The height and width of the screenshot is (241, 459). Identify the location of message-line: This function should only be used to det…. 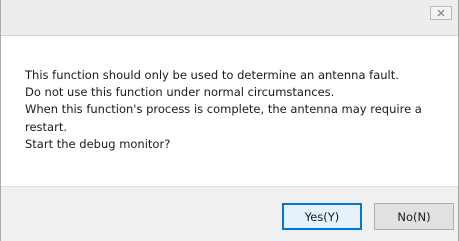
(212, 75).